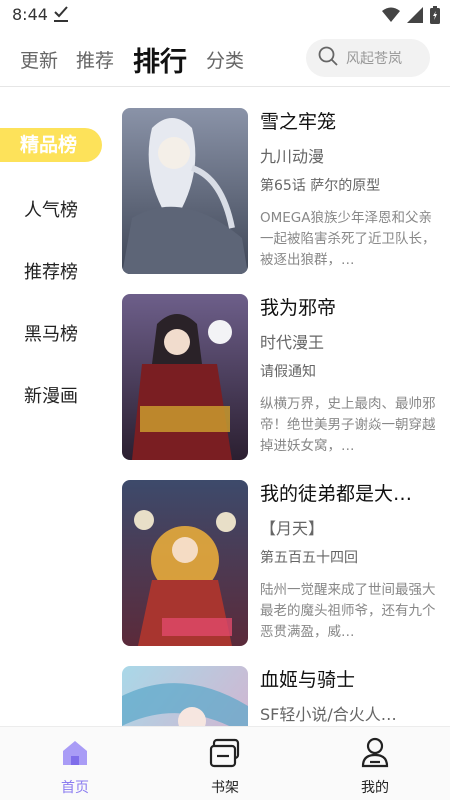 The image size is (450, 800). I want to click on top-nav: 更新 推荐 排行 分类 风起苍岚, so click(225, 60).